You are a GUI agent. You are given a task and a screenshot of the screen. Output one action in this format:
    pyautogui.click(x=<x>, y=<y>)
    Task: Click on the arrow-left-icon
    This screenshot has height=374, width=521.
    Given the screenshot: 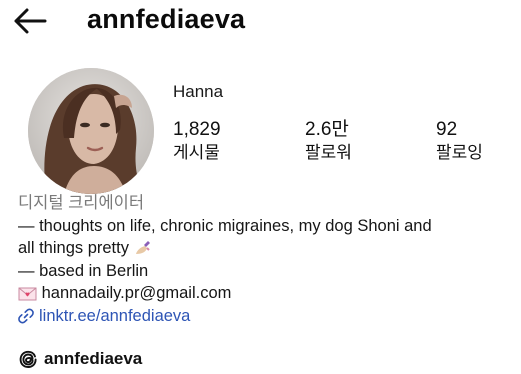 What is the action you would take?
    pyautogui.click(x=30, y=21)
    